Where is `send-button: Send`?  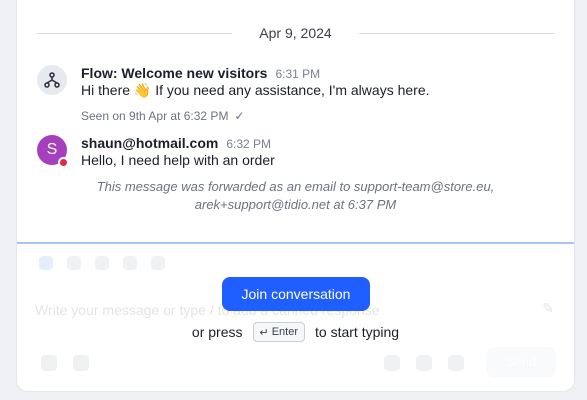
send-button: Send is located at coordinates (521, 362).